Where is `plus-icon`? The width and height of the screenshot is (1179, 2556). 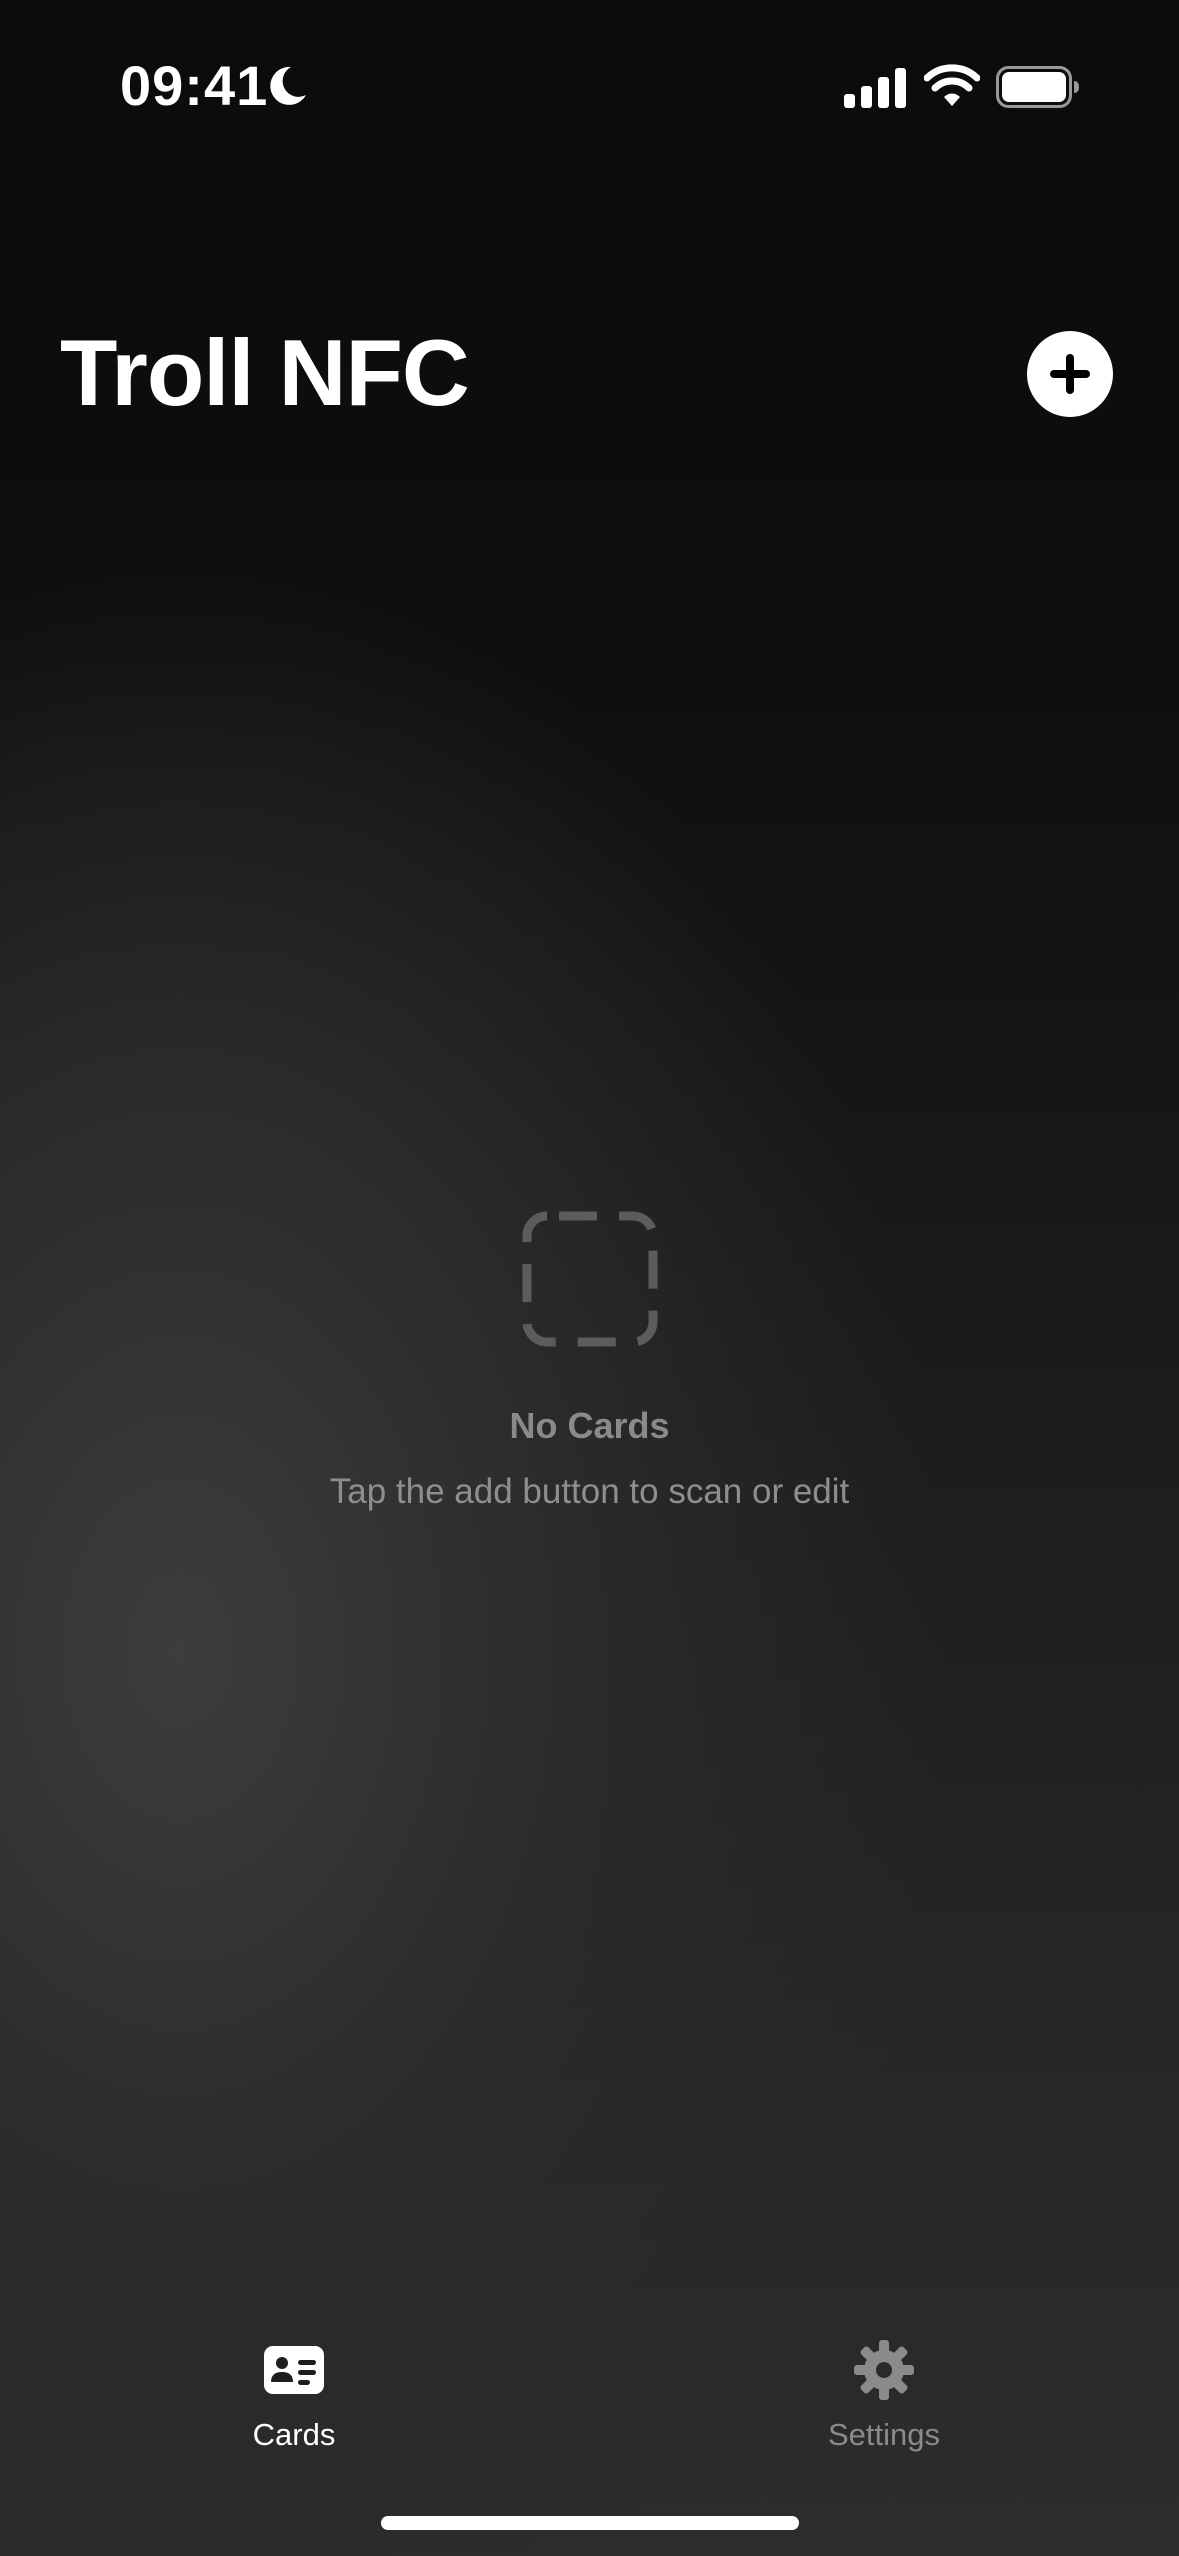 plus-icon is located at coordinates (1070, 374).